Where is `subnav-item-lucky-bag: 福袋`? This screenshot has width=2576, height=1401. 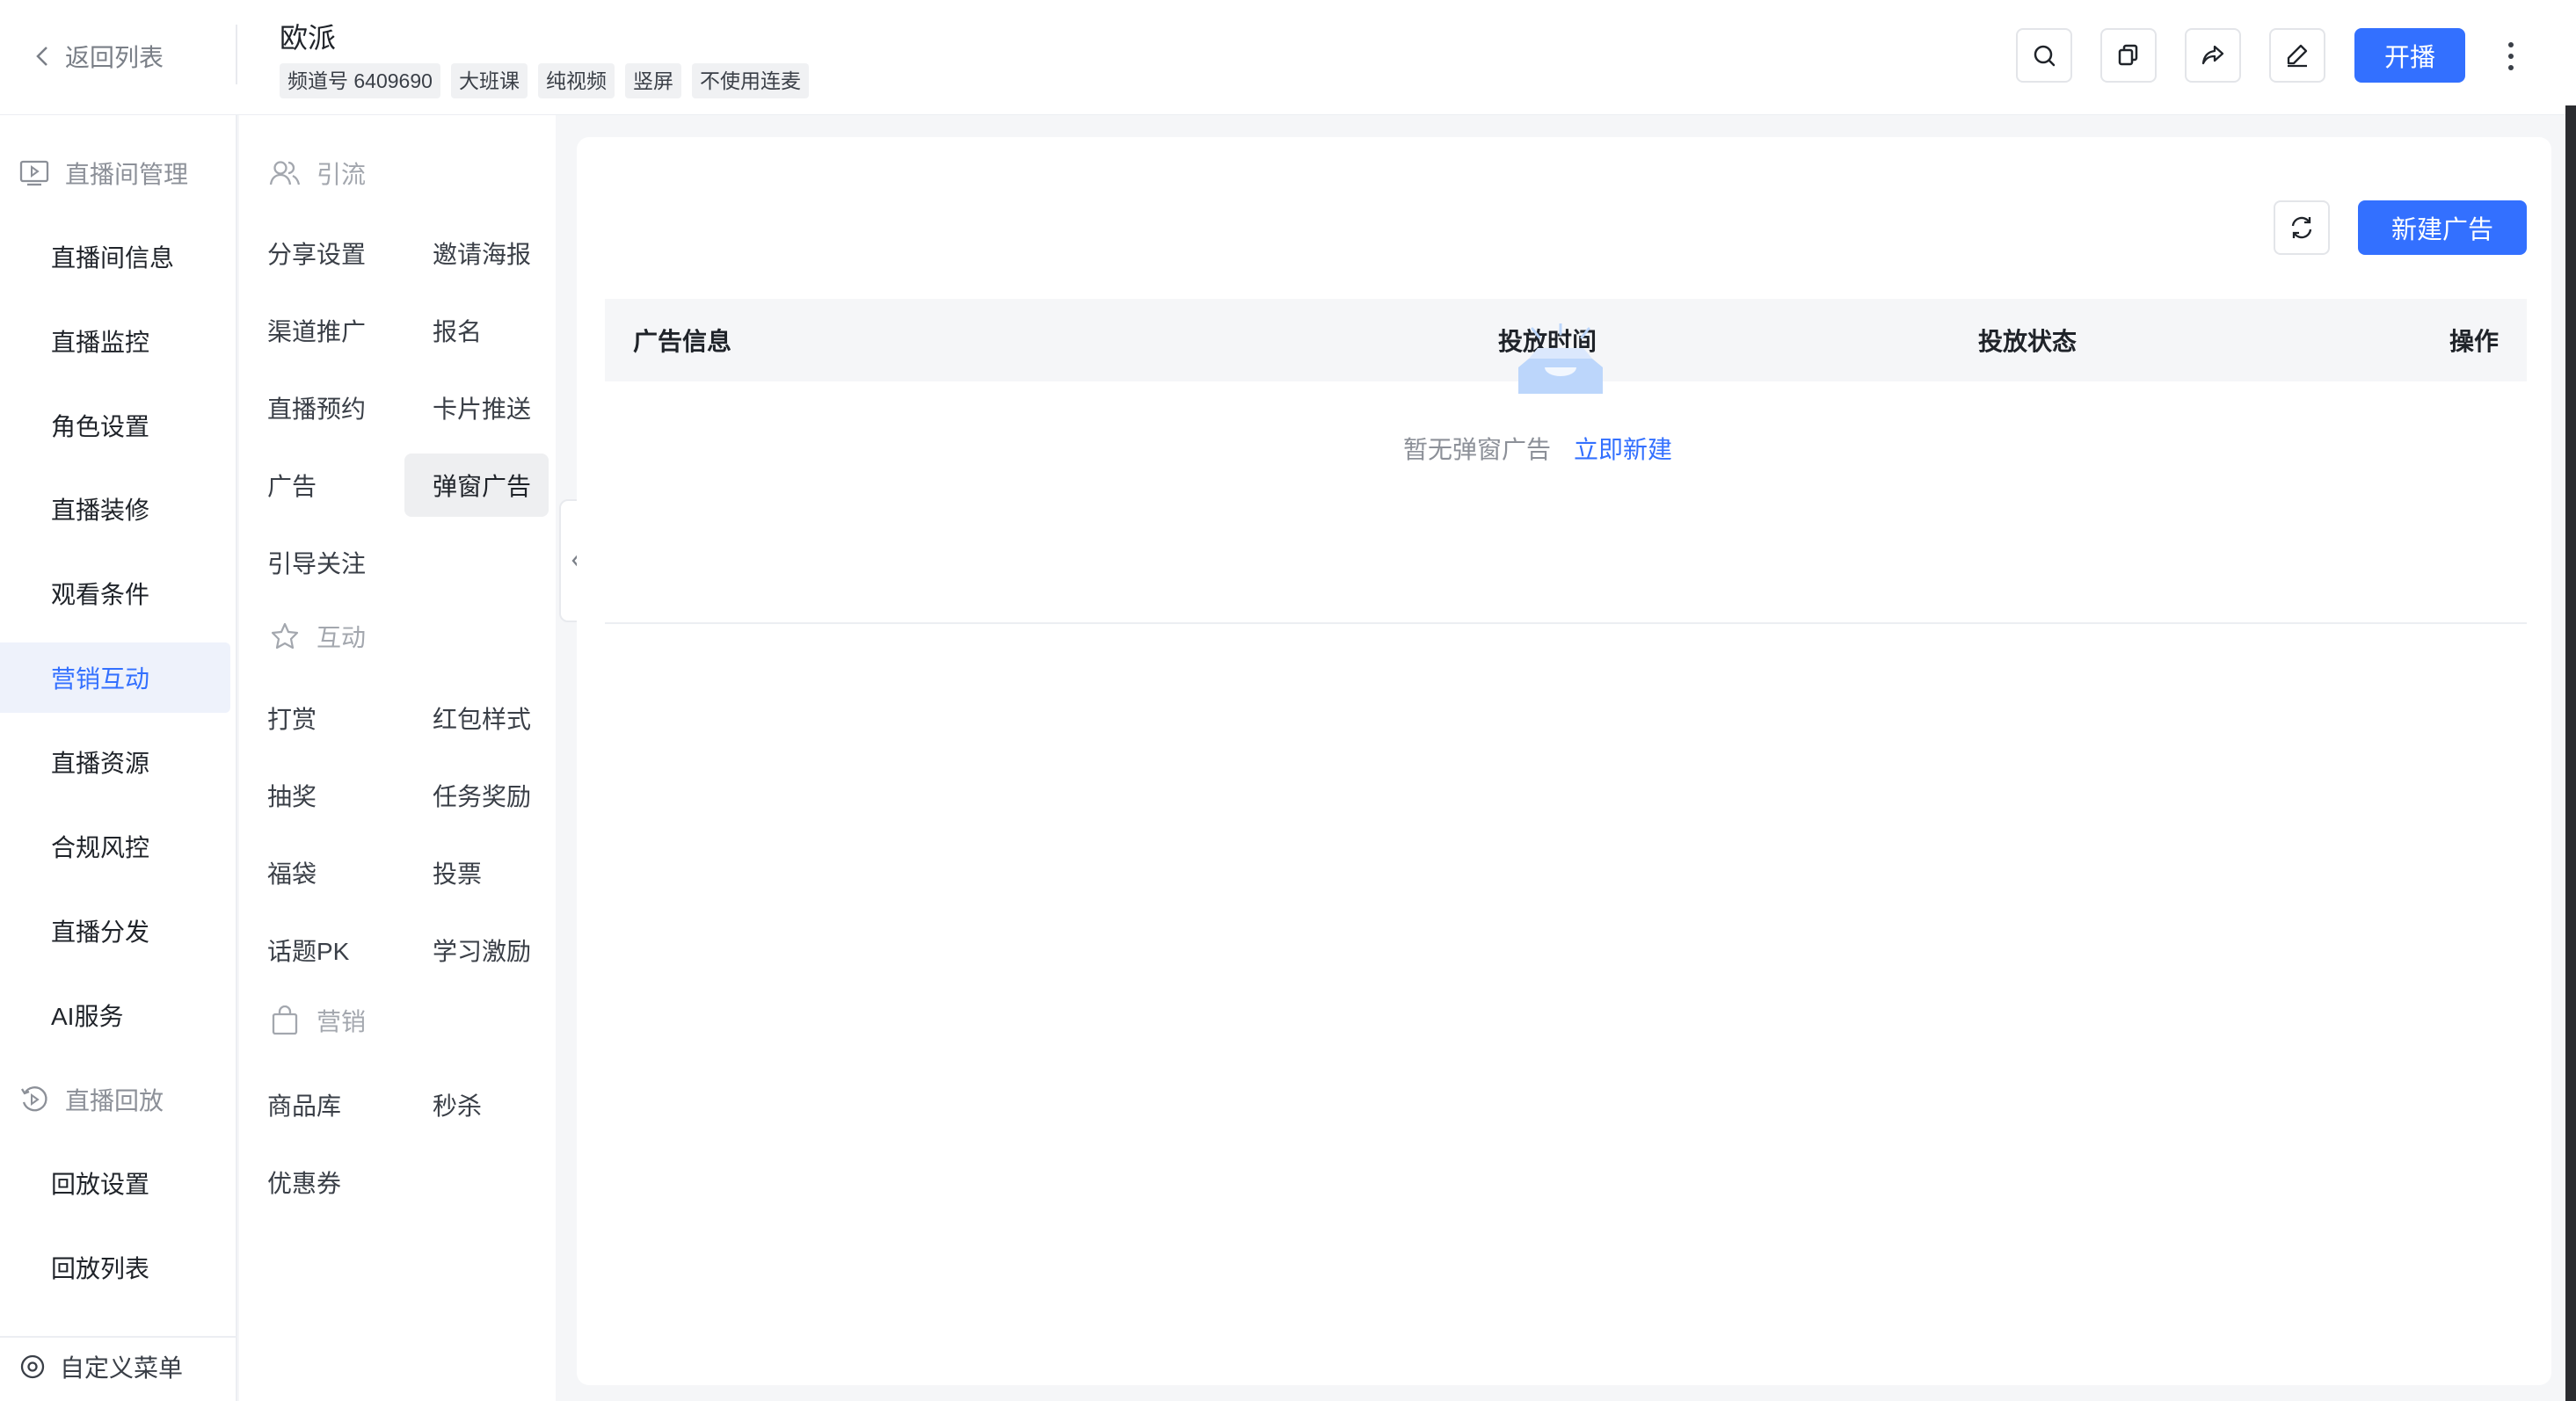 subnav-item-lucky-bag: 福袋 is located at coordinates (316, 873).